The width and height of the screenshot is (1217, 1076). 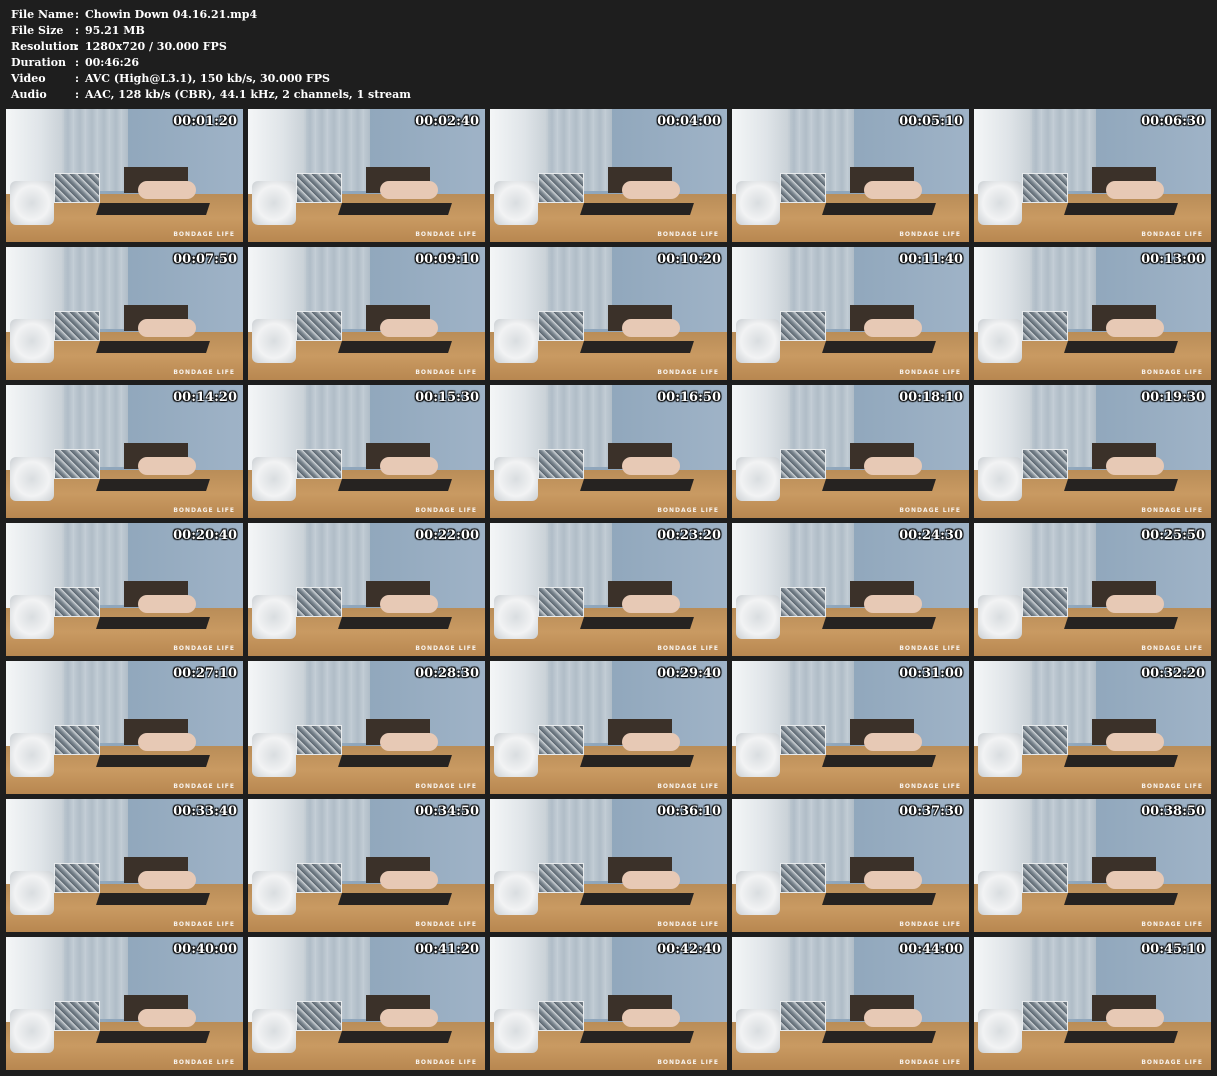 What do you see at coordinates (1173, 949) in the screenshot?
I see `thumbnail-timestamp: 00:45:10` at bounding box center [1173, 949].